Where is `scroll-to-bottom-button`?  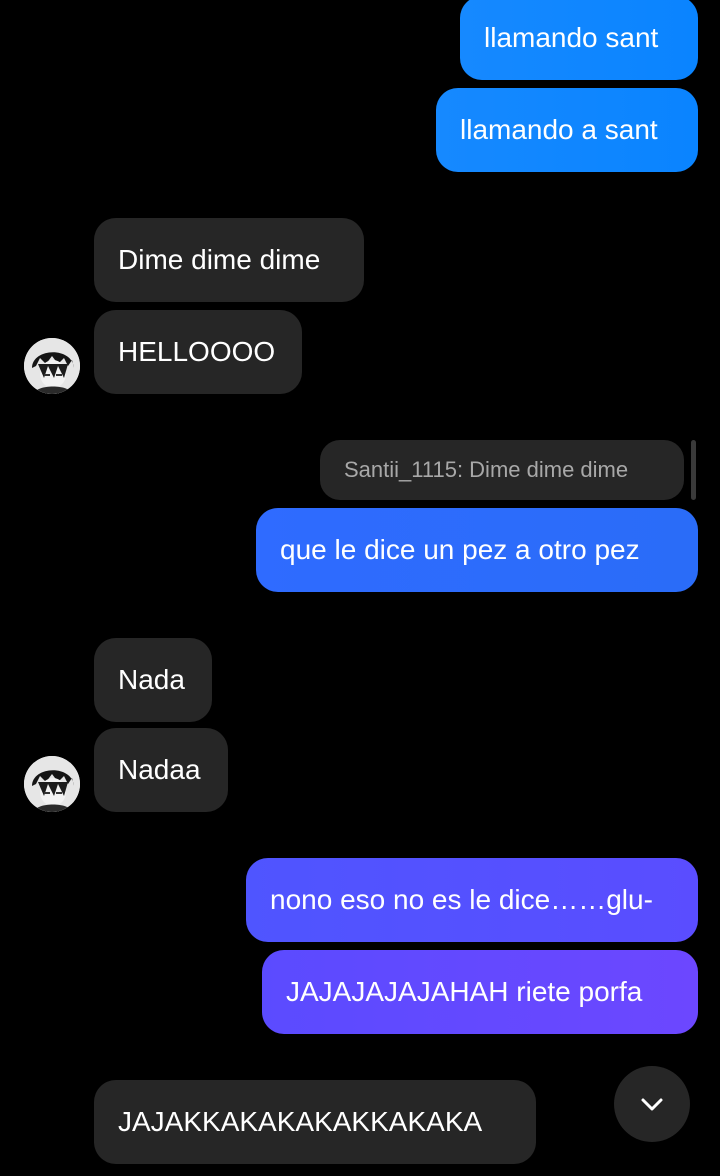
scroll-to-bottom-button is located at coordinates (652, 1104).